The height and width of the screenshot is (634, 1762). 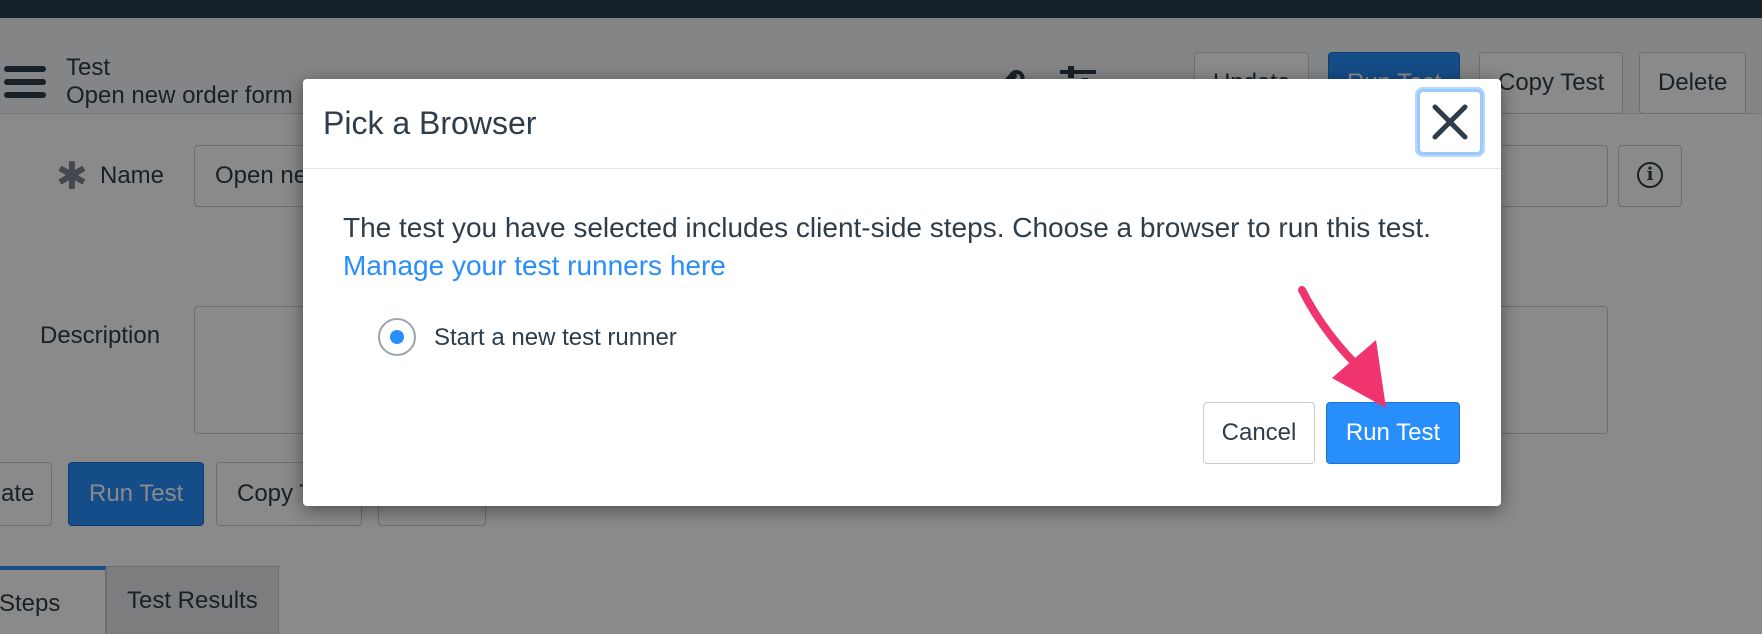 I want to click on run-test-button: Run Test, so click(x=1393, y=433).